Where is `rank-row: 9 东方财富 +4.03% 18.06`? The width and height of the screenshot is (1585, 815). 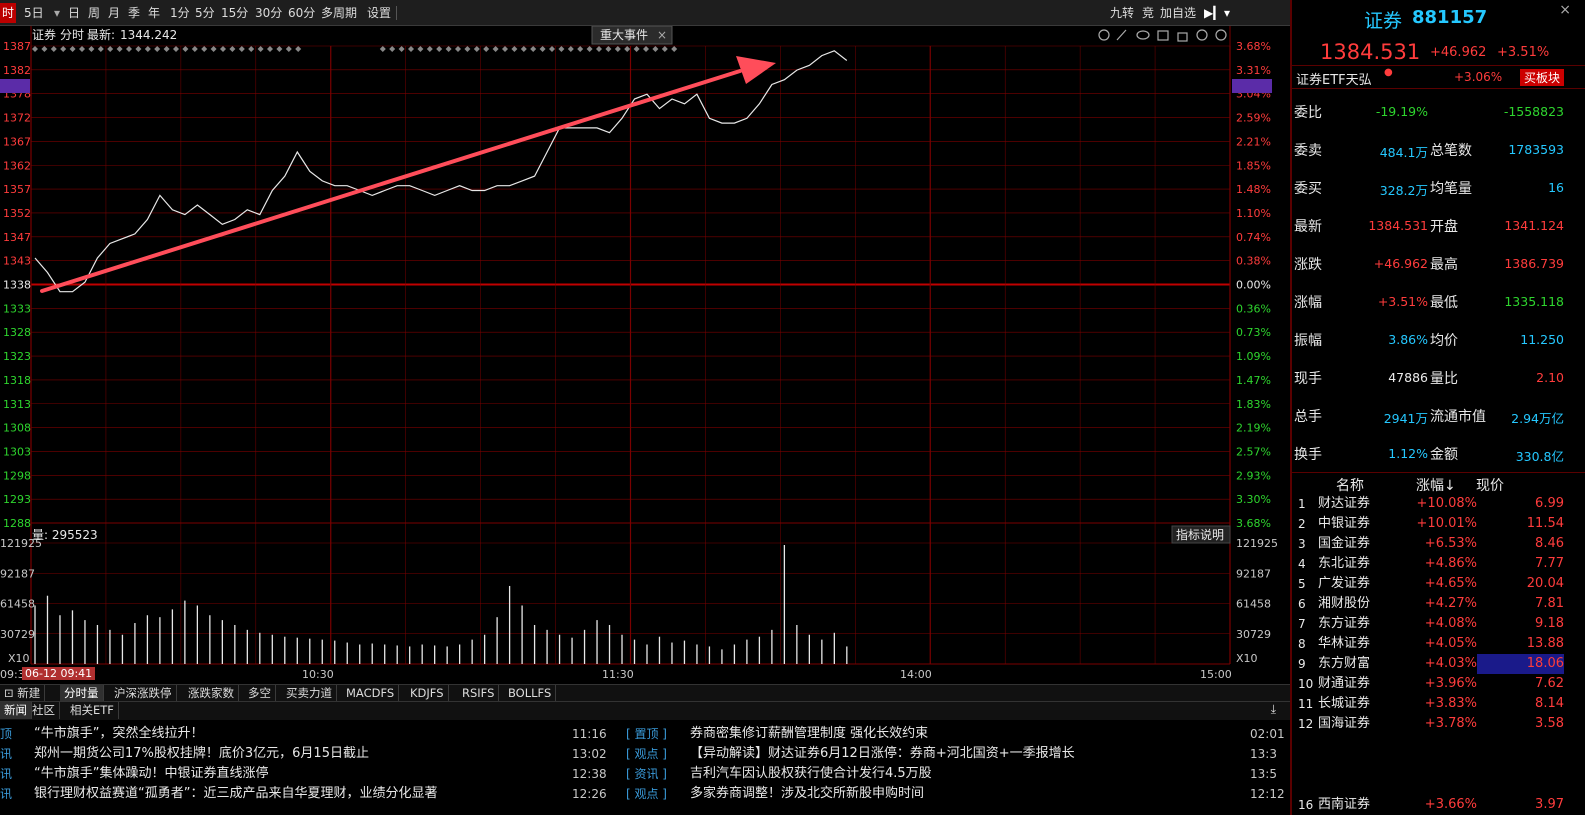
rank-row: 9 东方财富 +4.03% 18.06 is located at coordinates (1438, 664).